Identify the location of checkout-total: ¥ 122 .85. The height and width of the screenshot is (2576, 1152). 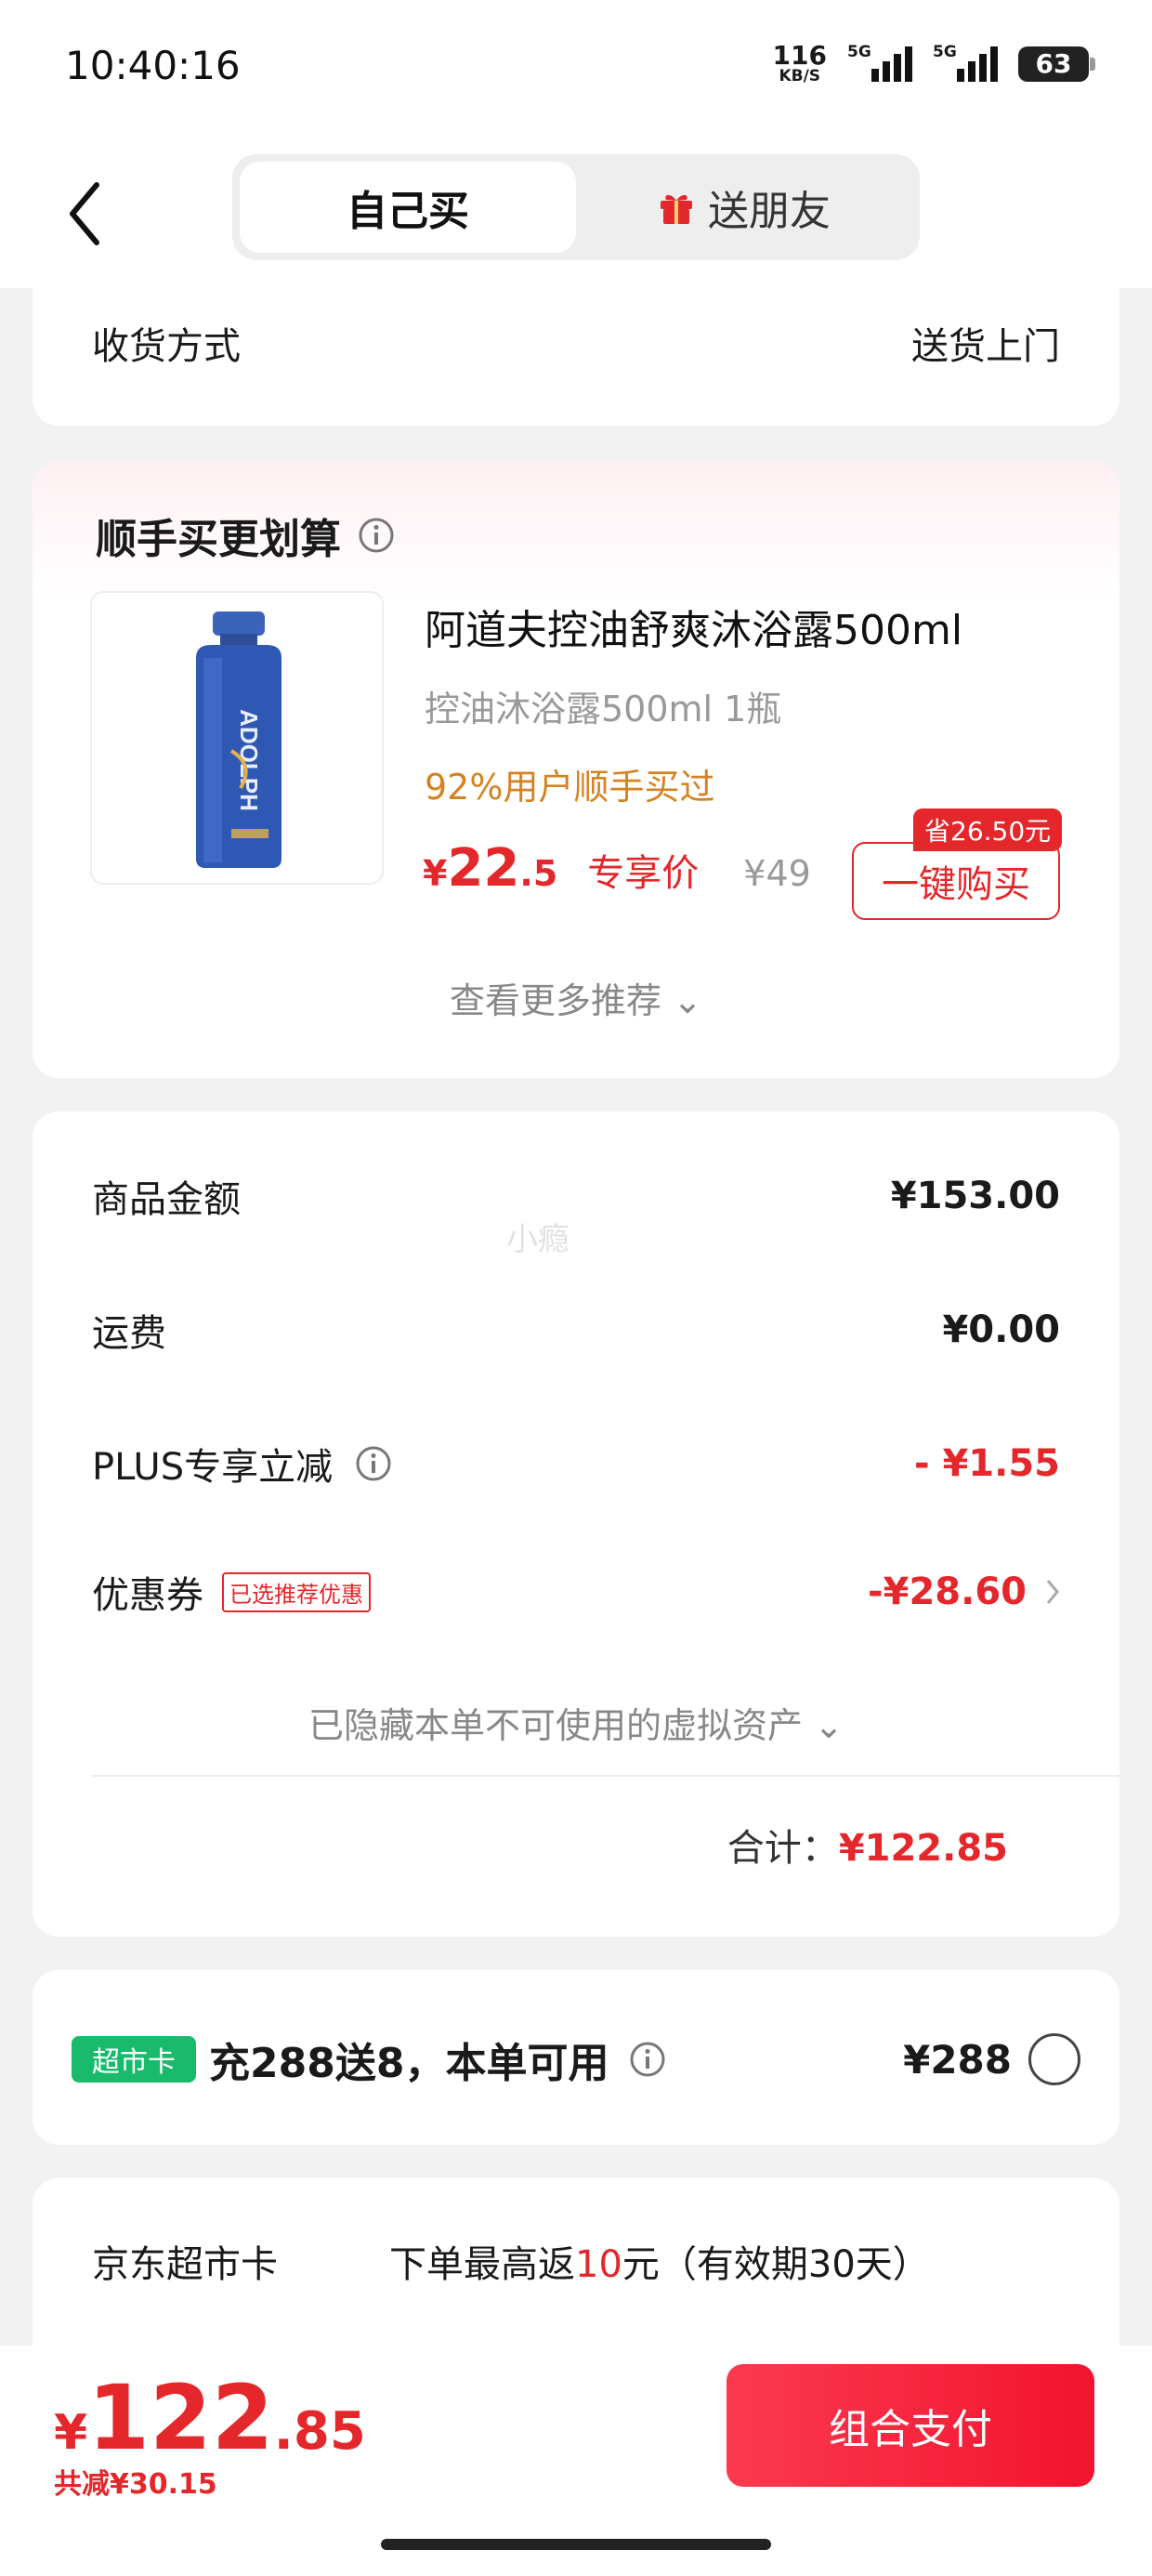
(210, 2418).